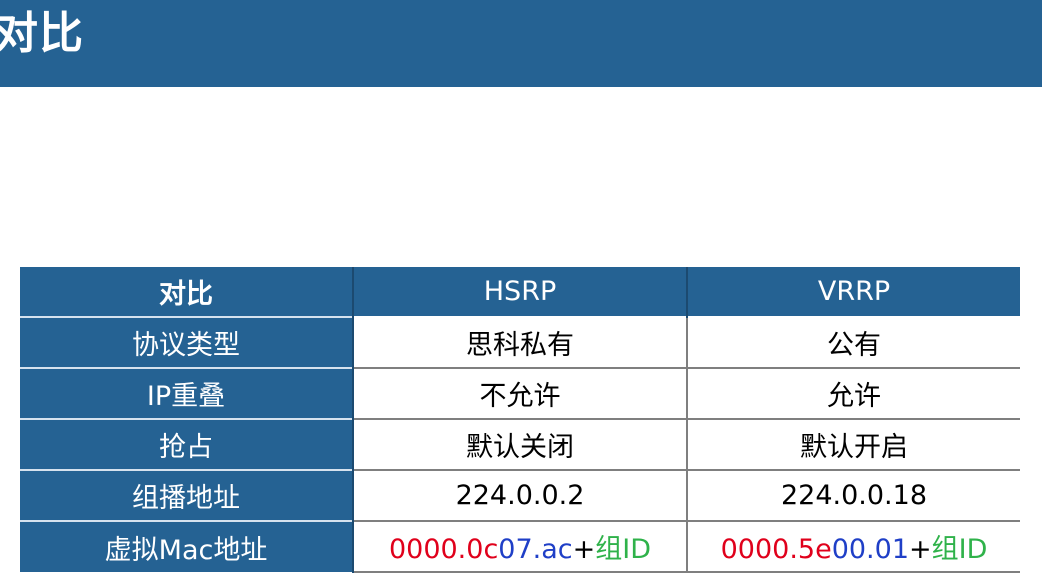 This screenshot has height=582, width=1042. I want to click on page-title: 对比, so click(42, 33).